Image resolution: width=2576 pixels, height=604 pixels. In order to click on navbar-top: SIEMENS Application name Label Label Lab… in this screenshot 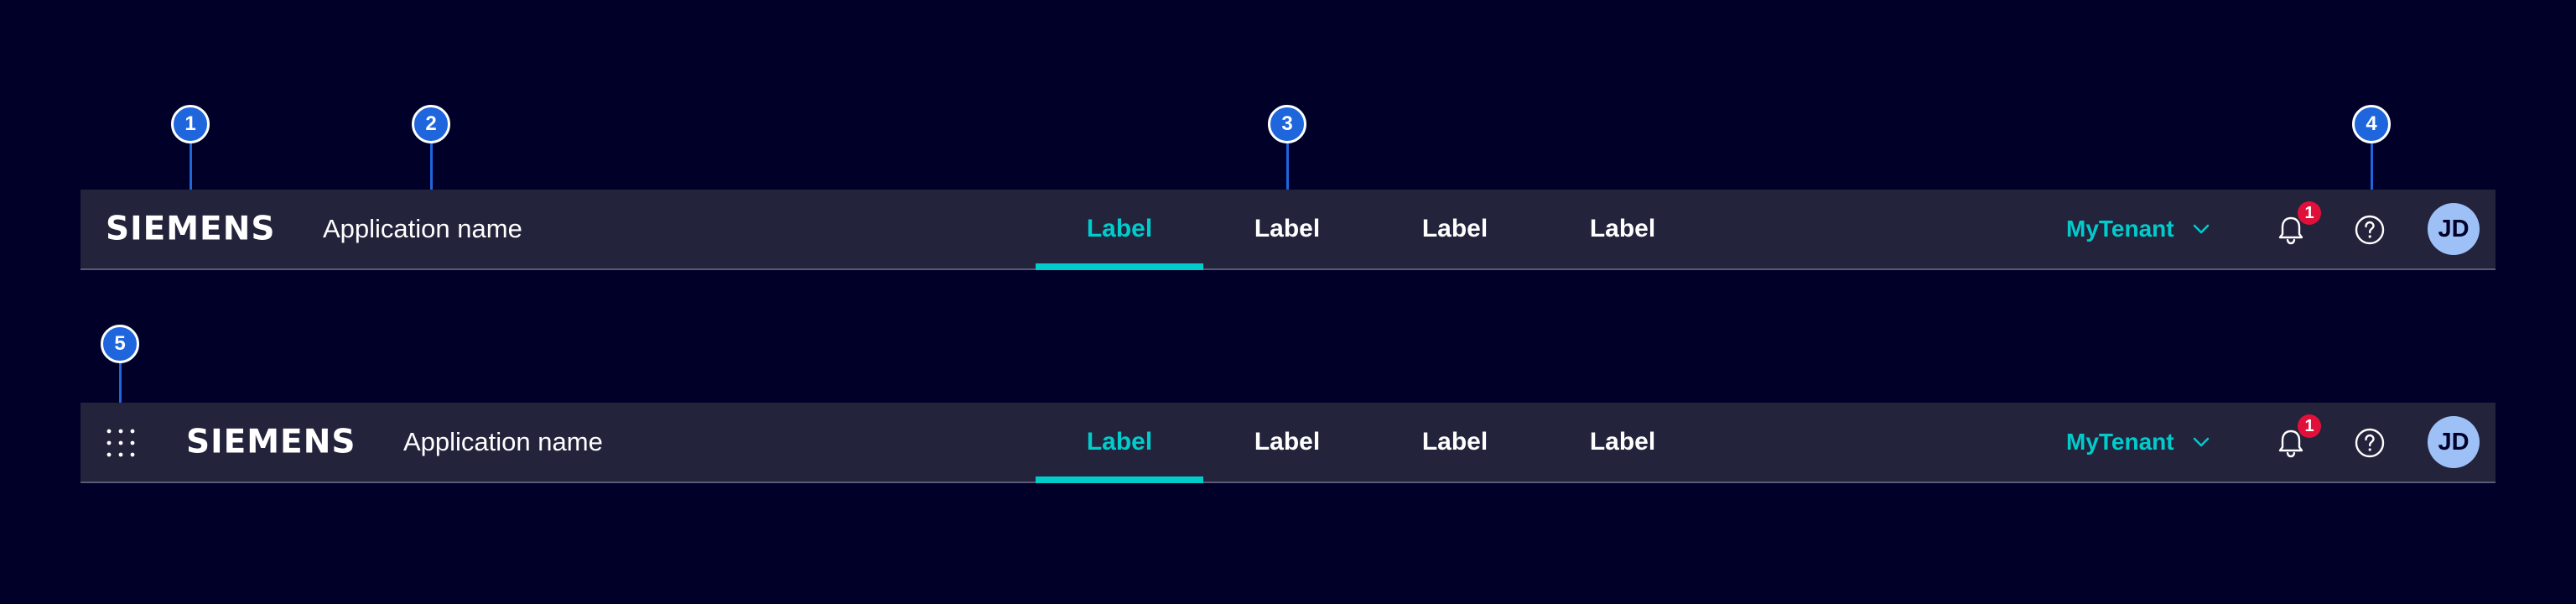, I will do `click(1288, 230)`.